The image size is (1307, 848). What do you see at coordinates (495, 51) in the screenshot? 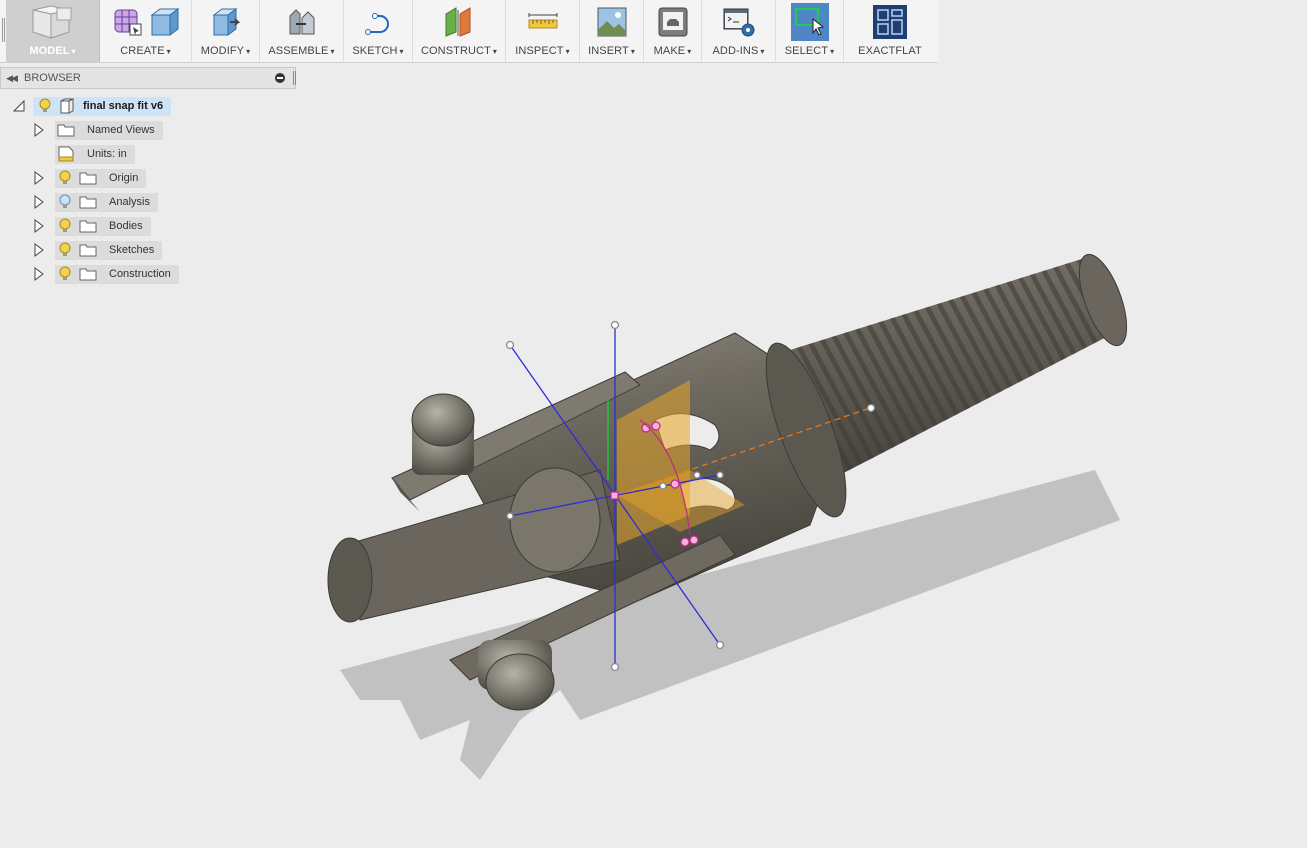
I see `construct-caret: ▾` at bounding box center [495, 51].